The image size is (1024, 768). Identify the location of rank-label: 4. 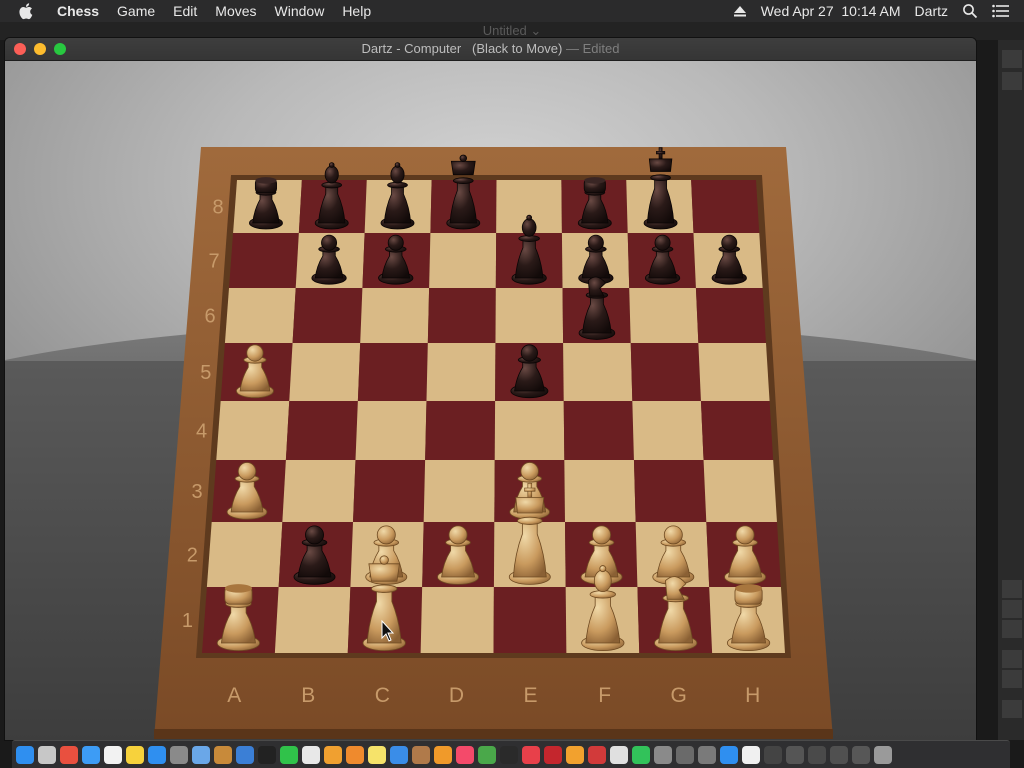
(201, 432).